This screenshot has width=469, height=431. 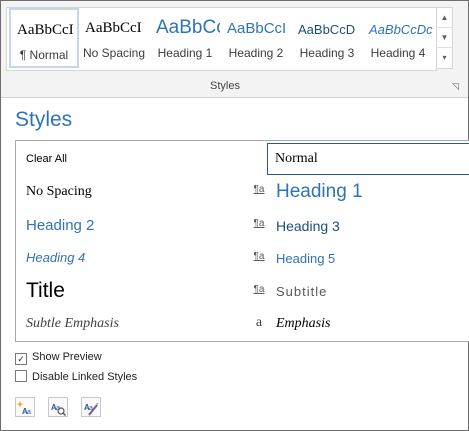 What do you see at coordinates (368, 159) in the screenshot?
I see `style-item-normal: Normal` at bounding box center [368, 159].